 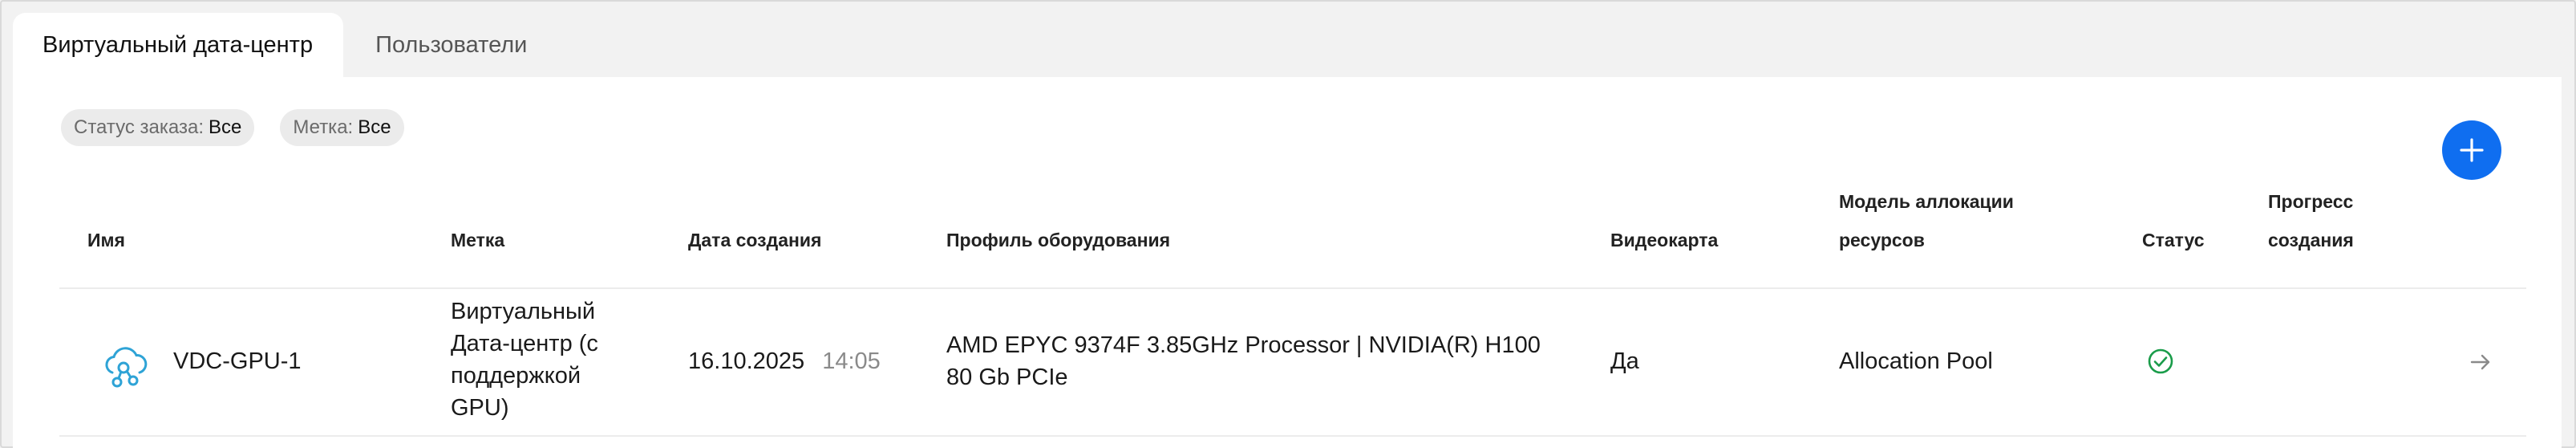 What do you see at coordinates (1007, 377) in the screenshot?
I see `row-profile-line: 80 Gb PCIe` at bounding box center [1007, 377].